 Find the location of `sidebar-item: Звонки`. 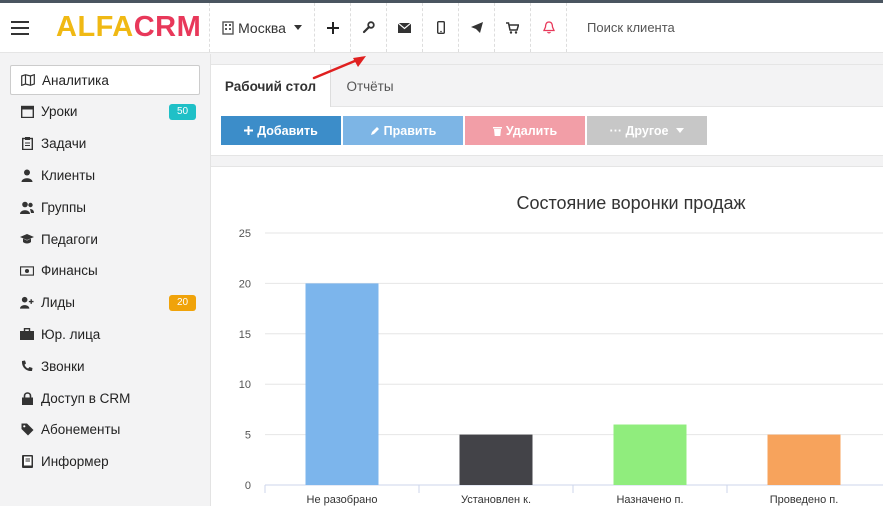

sidebar-item: Звонки is located at coordinates (105, 366).